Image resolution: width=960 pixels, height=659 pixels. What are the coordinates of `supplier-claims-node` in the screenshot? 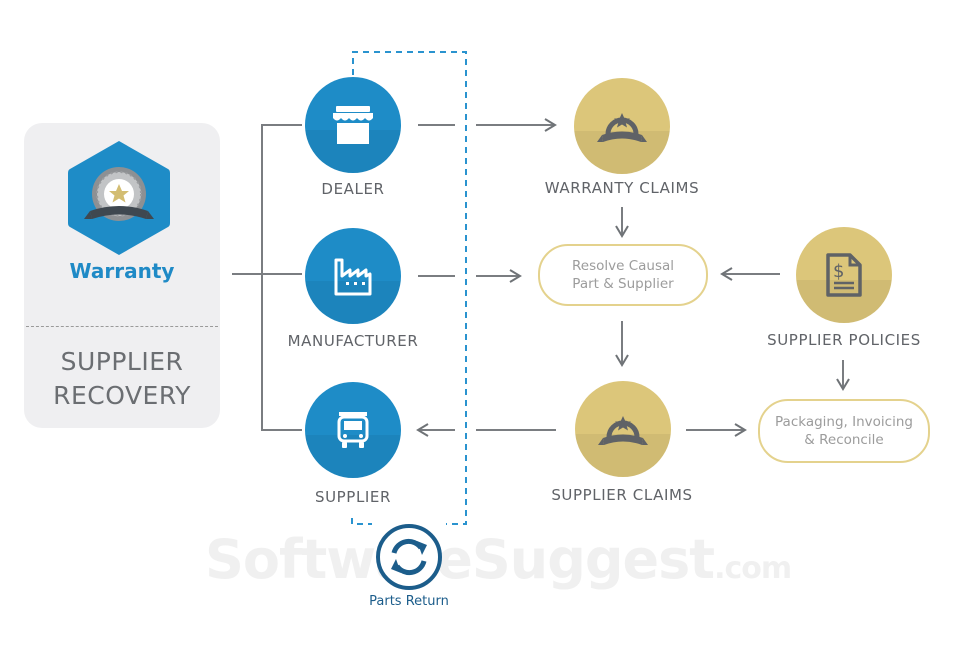 It's located at (623, 429).